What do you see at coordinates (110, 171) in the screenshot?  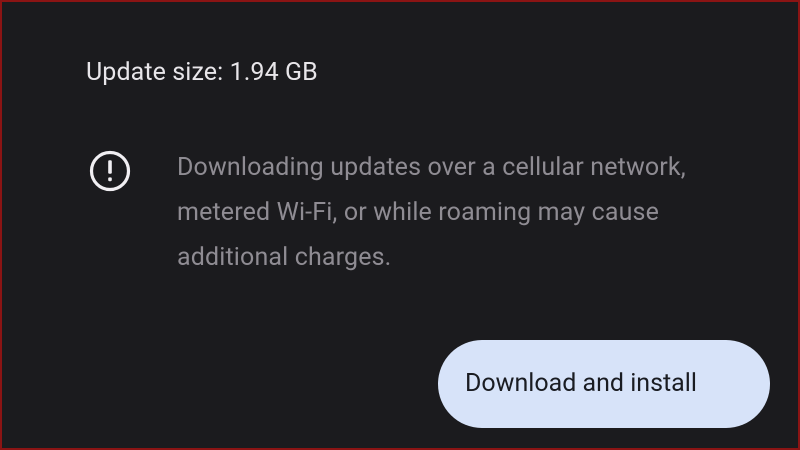 I see `exclamation-circle-icon` at bounding box center [110, 171].